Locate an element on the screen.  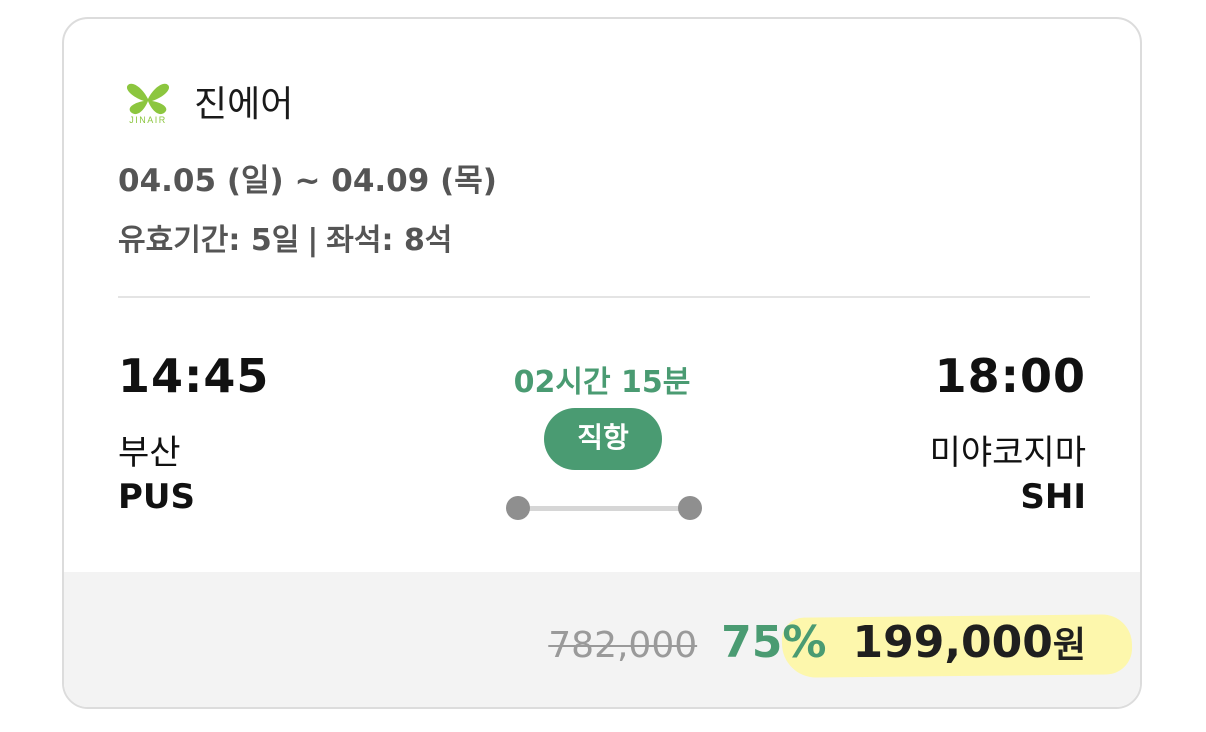
arrival-code: SHI is located at coordinates (1053, 497).